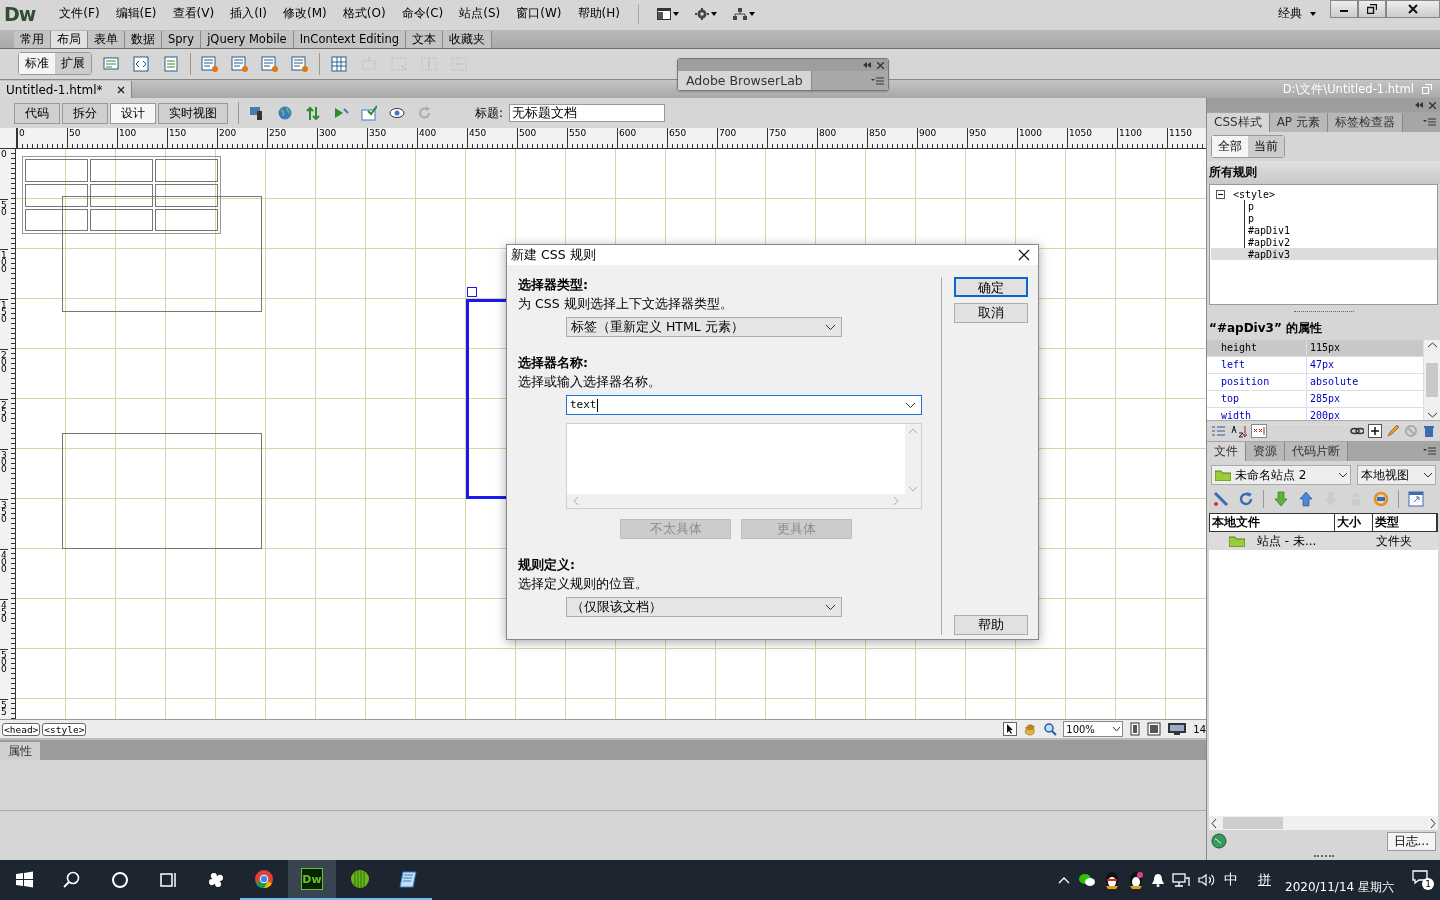  What do you see at coordinates (64, 729) in the screenshot?
I see `tag-selector: <style>` at bounding box center [64, 729].